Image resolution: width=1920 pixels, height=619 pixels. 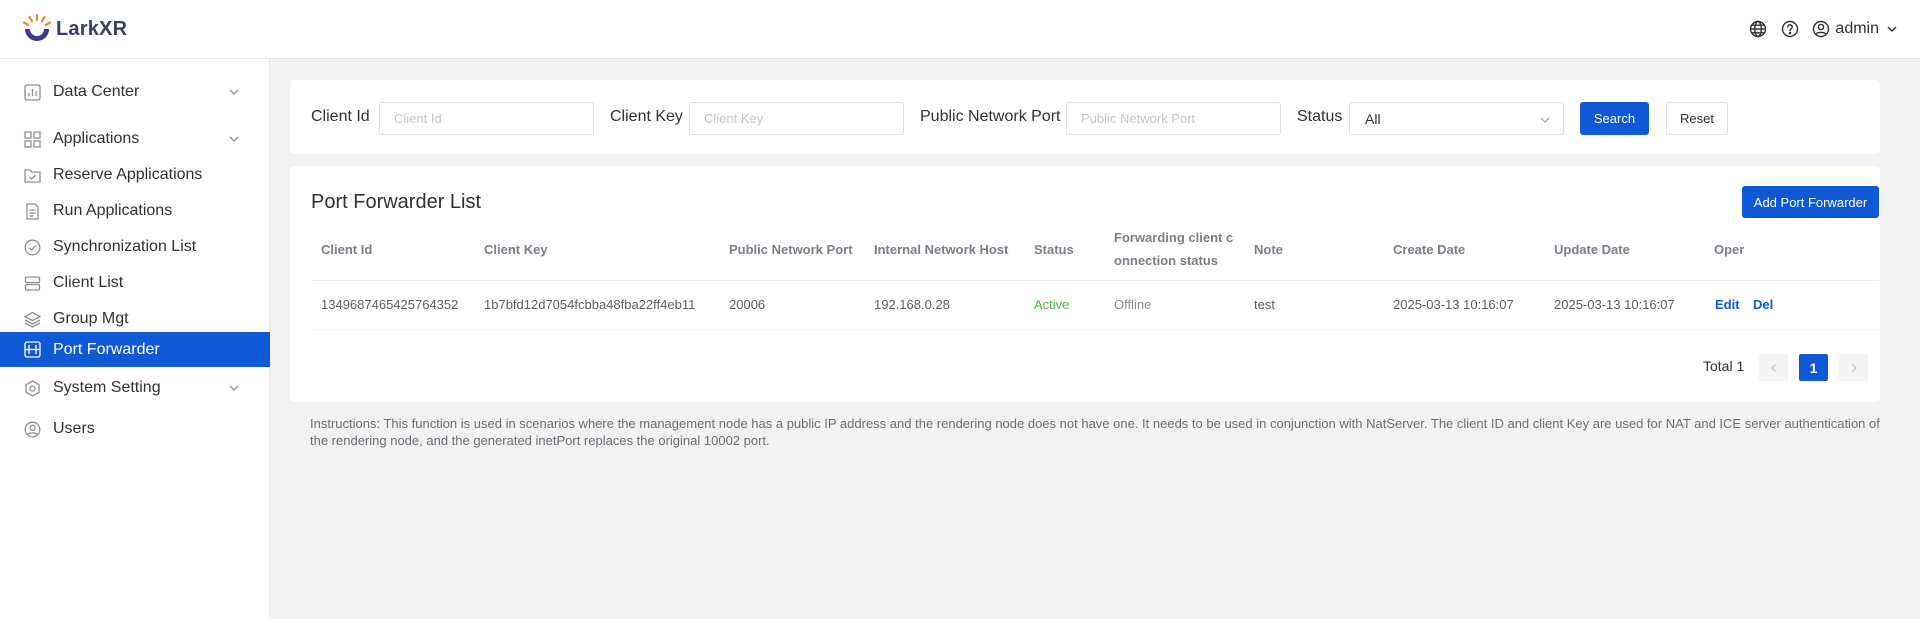 What do you see at coordinates (1052, 304) in the screenshot?
I see `cell-status-badge: Active` at bounding box center [1052, 304].